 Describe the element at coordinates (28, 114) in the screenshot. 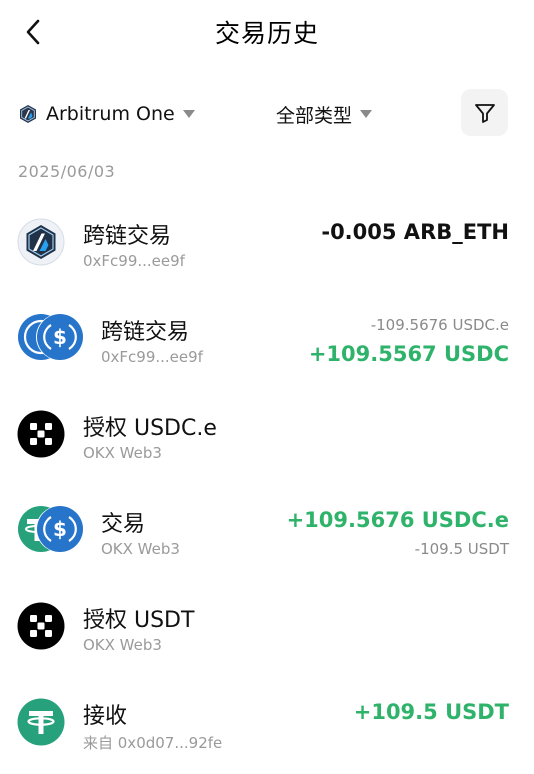

I see `arbitrum-icon` at that location.